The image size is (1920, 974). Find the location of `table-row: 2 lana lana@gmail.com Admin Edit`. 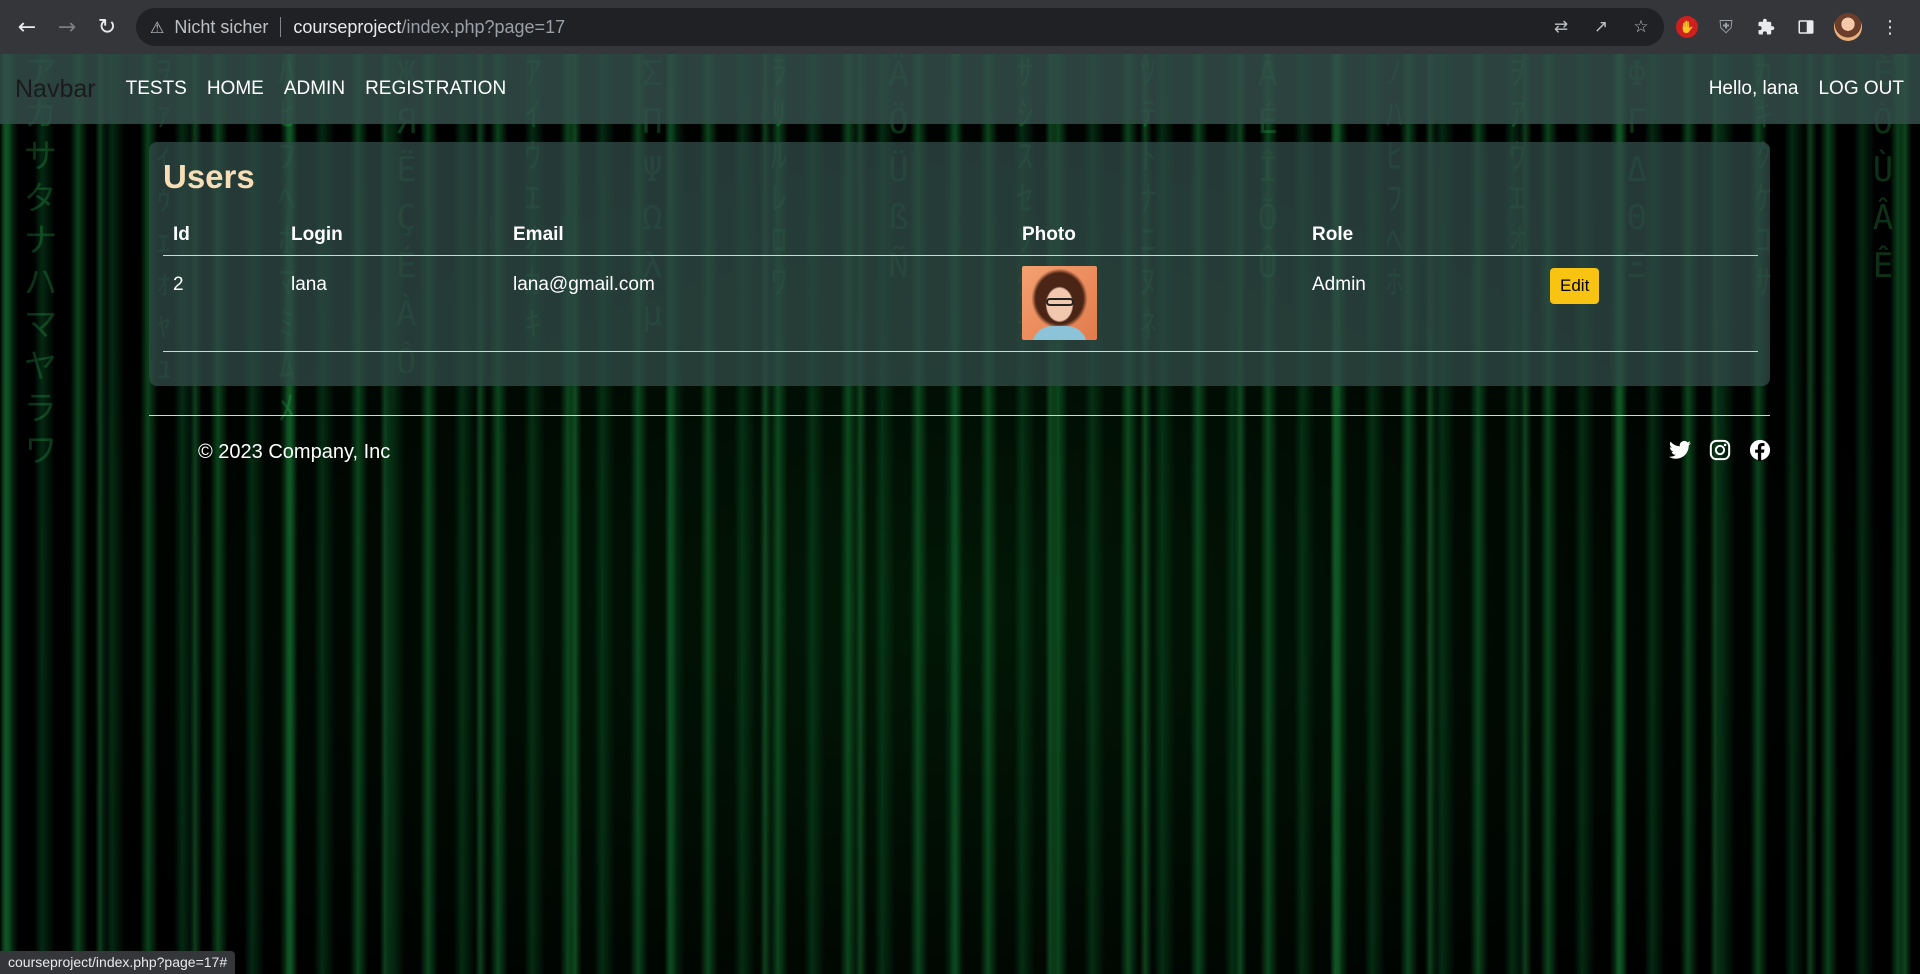

table-row: 2 lana lana@gmail.com Admin Edit is located at coordinates (960, 304).